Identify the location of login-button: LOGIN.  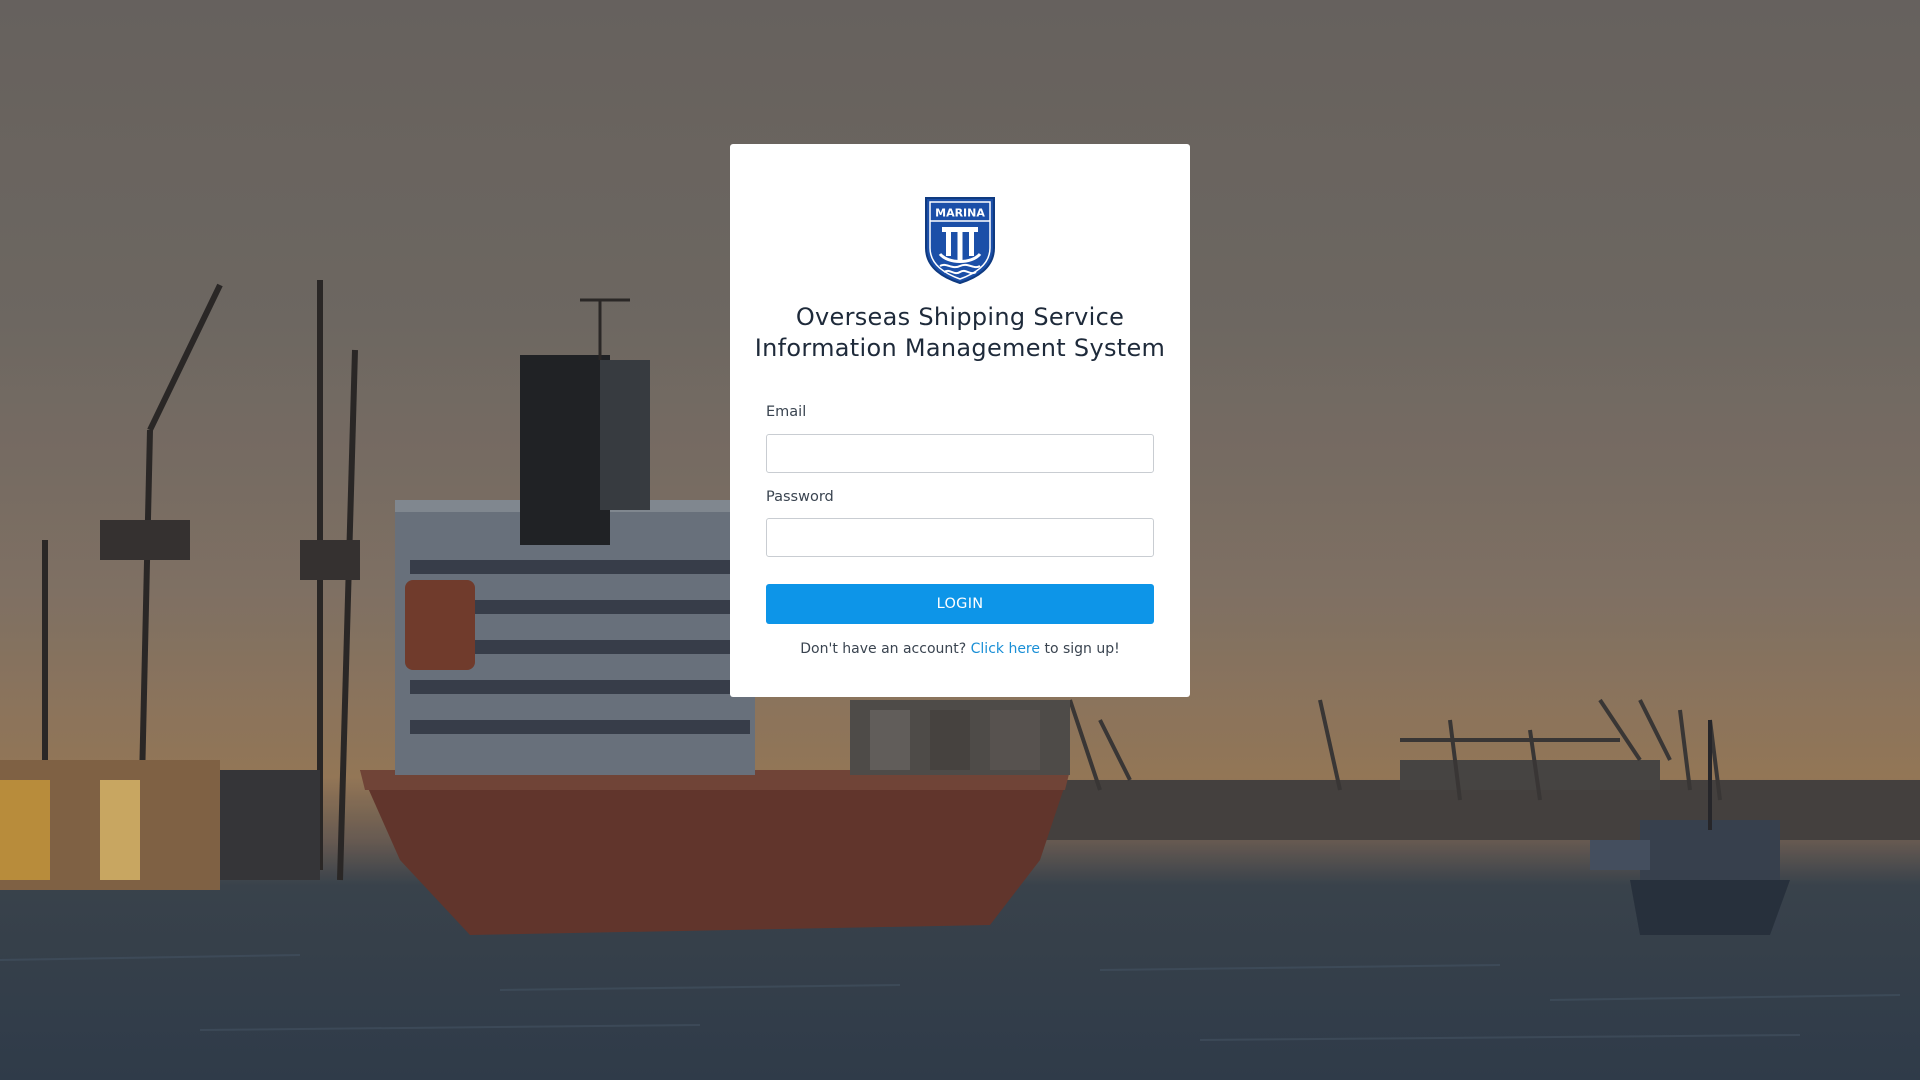
(960, 604).